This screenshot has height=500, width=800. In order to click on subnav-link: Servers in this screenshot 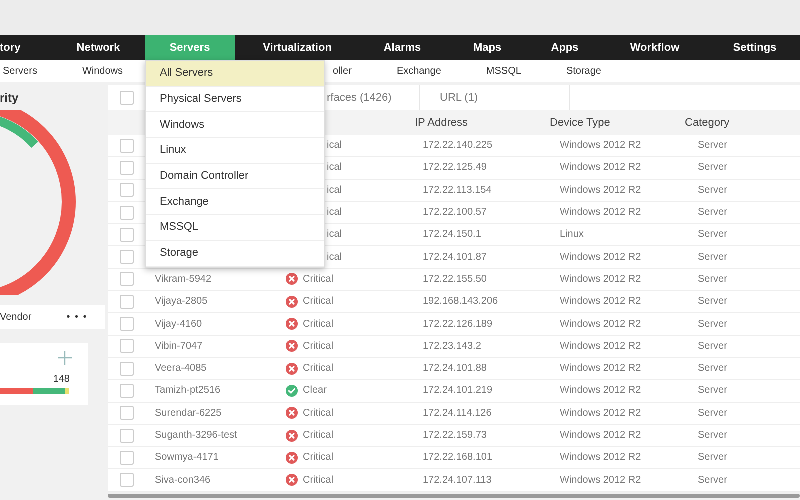, I will do `click(20, 71)`.